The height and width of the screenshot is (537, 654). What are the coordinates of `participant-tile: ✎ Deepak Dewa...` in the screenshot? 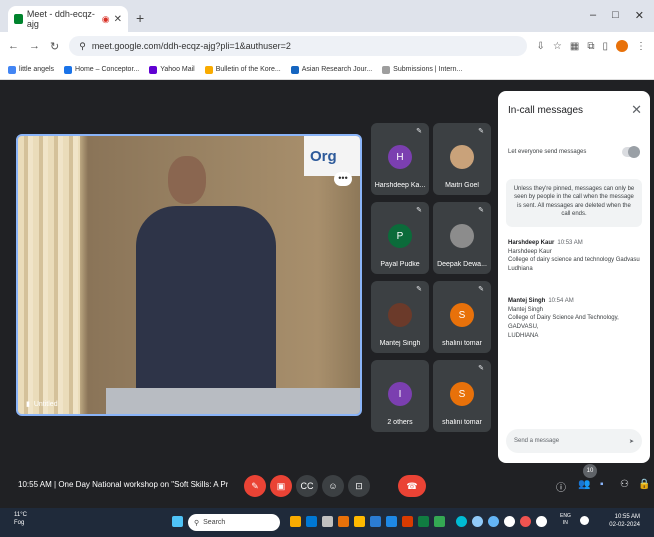 It's located at (462, 238).